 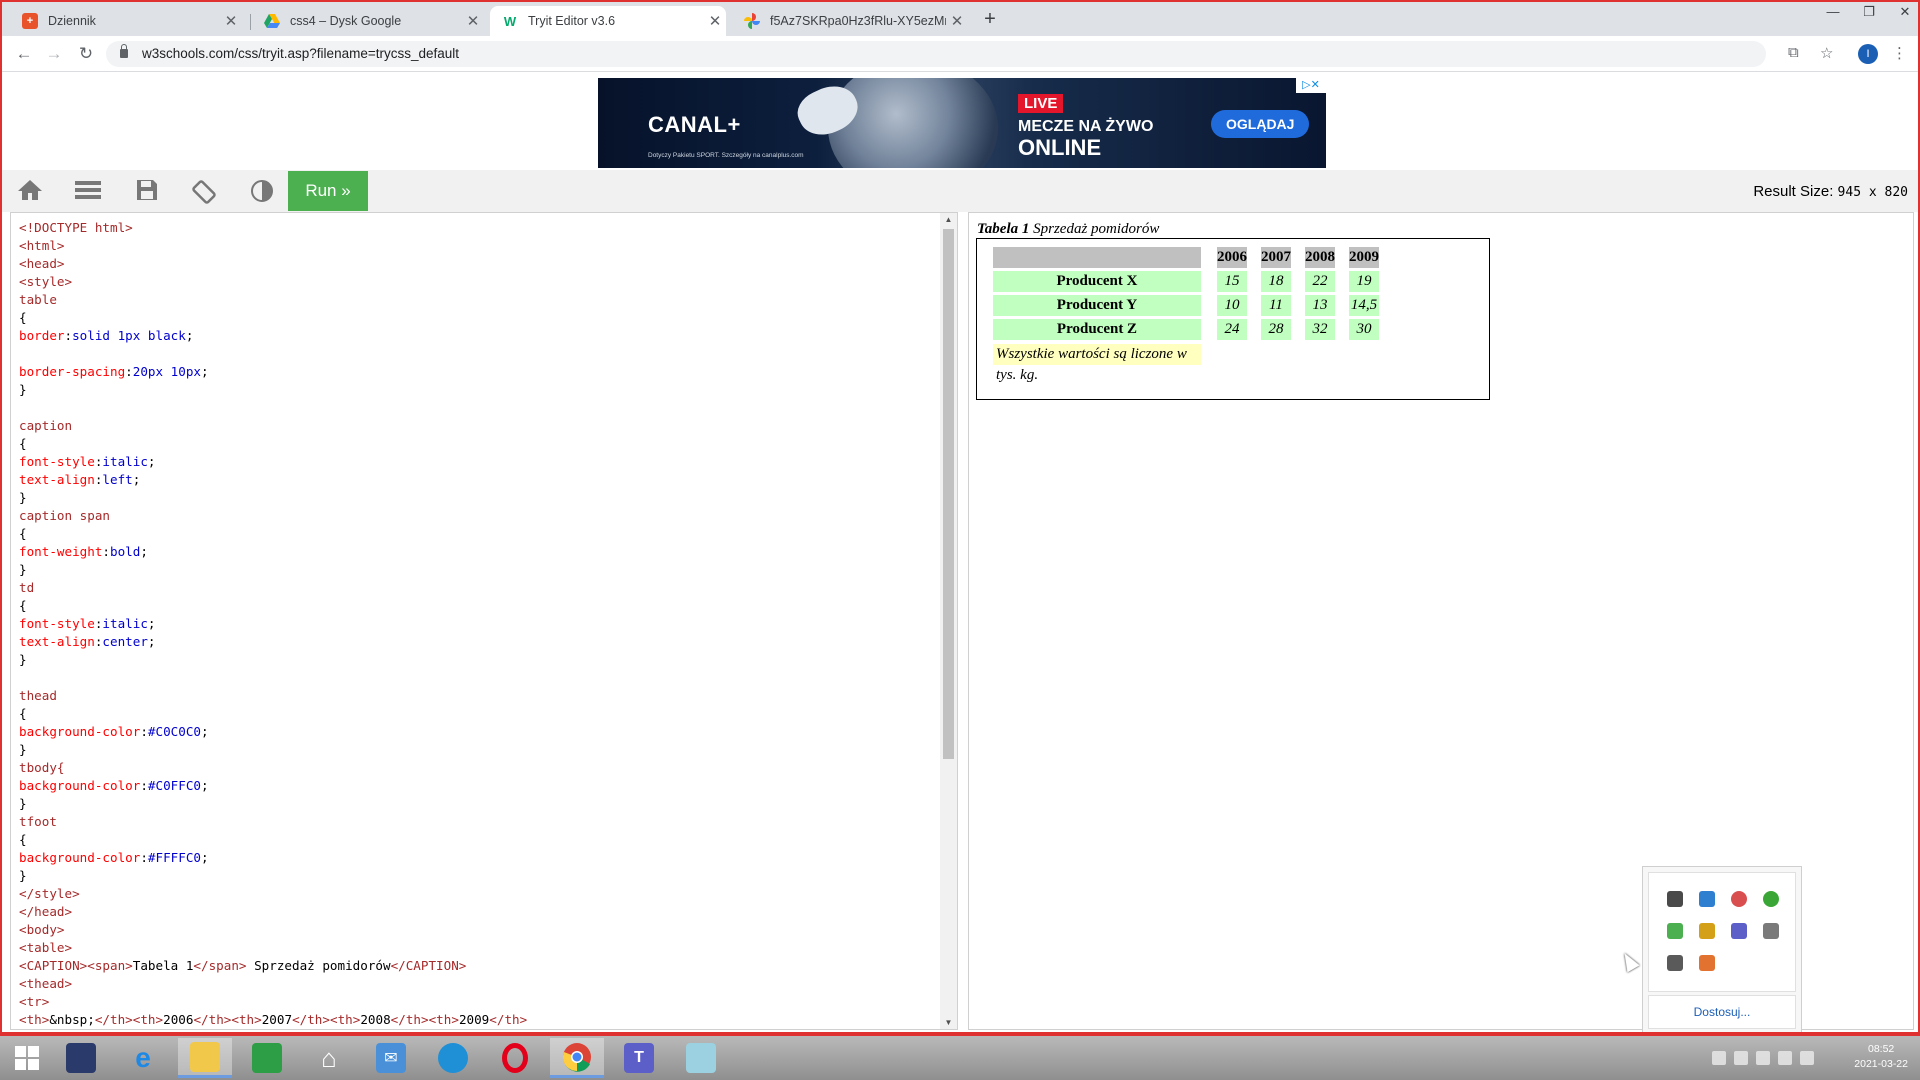 I want to click on back-icon: ←, so click(x=24, y=54).